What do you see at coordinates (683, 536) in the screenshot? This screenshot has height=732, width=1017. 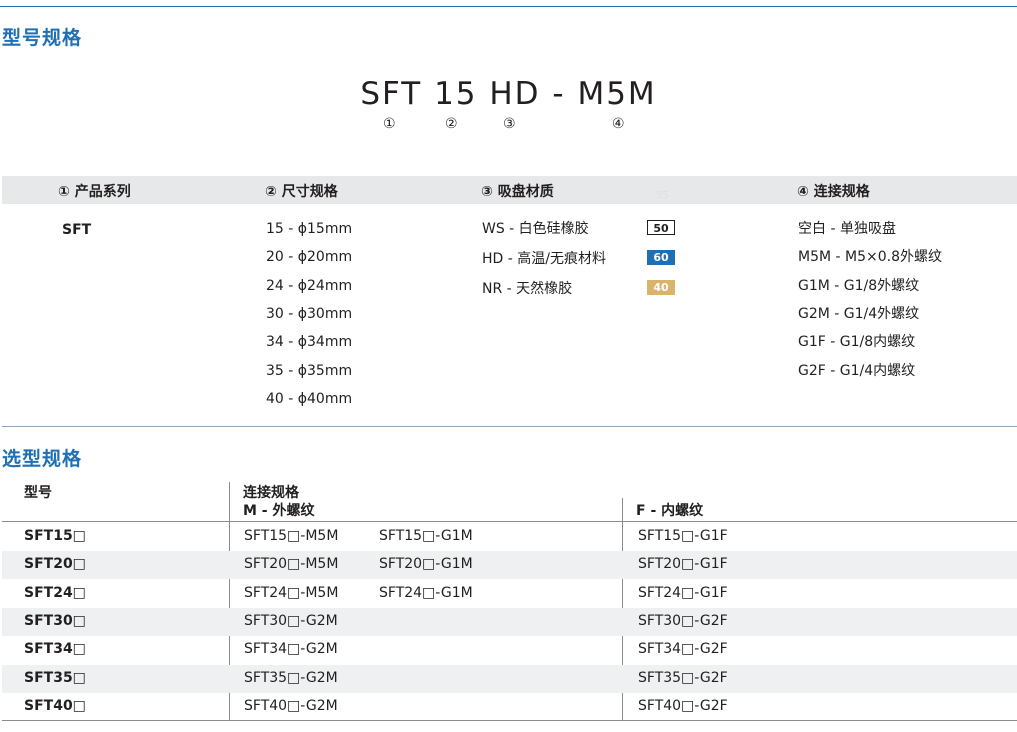 I see `row-female-thread: SFT15□-G1F` at bounding box center [683, 536].